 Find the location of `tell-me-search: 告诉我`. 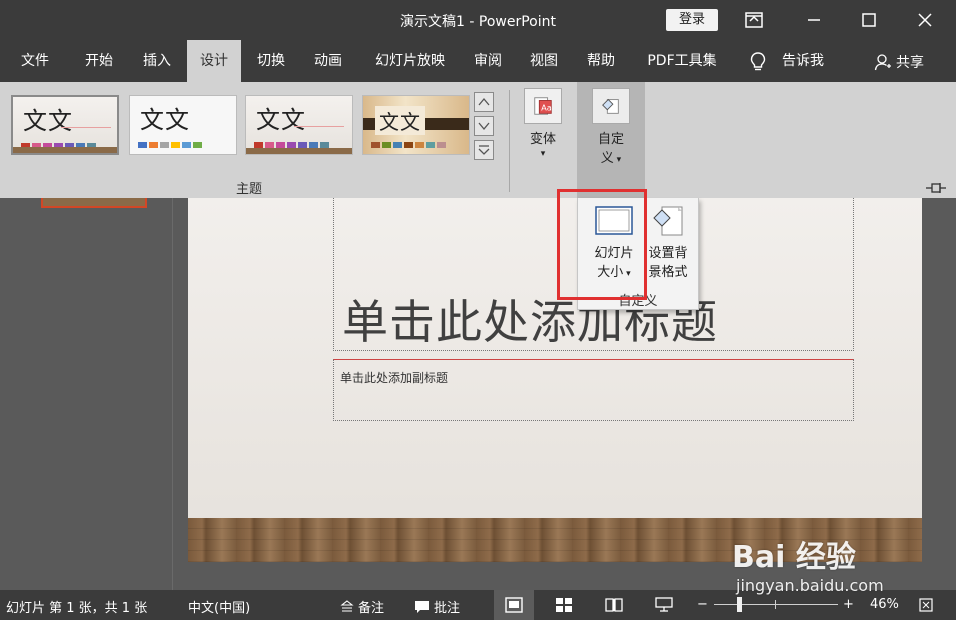

tell-me-search: 告诉我 is located at coordinates (803, 61).